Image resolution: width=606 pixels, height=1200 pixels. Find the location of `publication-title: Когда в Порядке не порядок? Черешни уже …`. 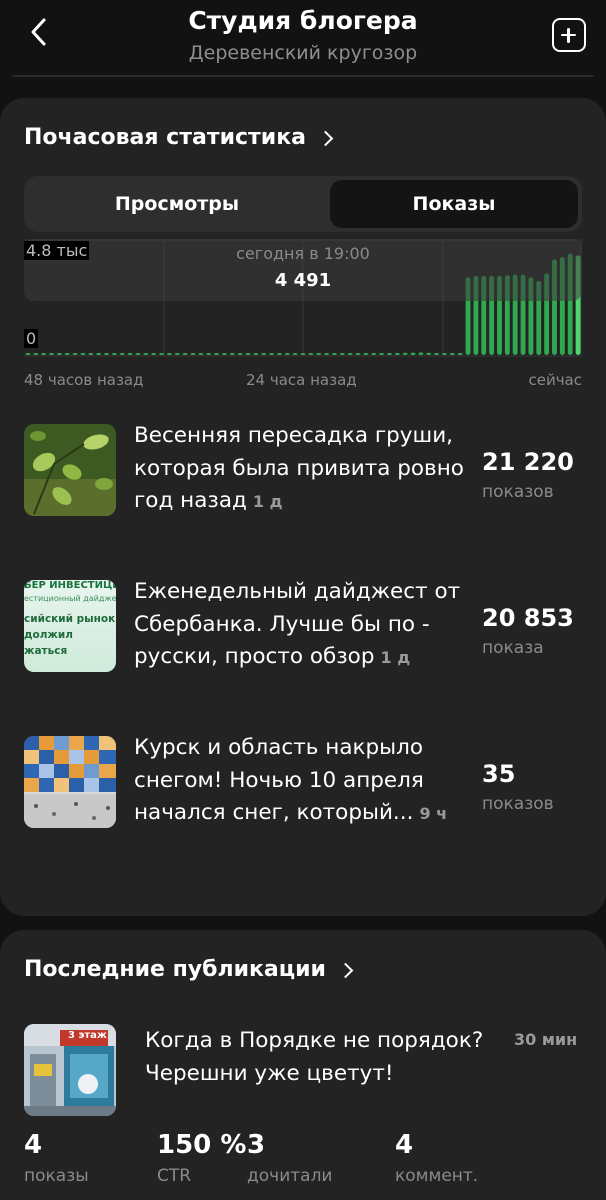

publication-title: Когда в Порядке не порядок? Черешни уже … is located at coordinates (325, 1057).